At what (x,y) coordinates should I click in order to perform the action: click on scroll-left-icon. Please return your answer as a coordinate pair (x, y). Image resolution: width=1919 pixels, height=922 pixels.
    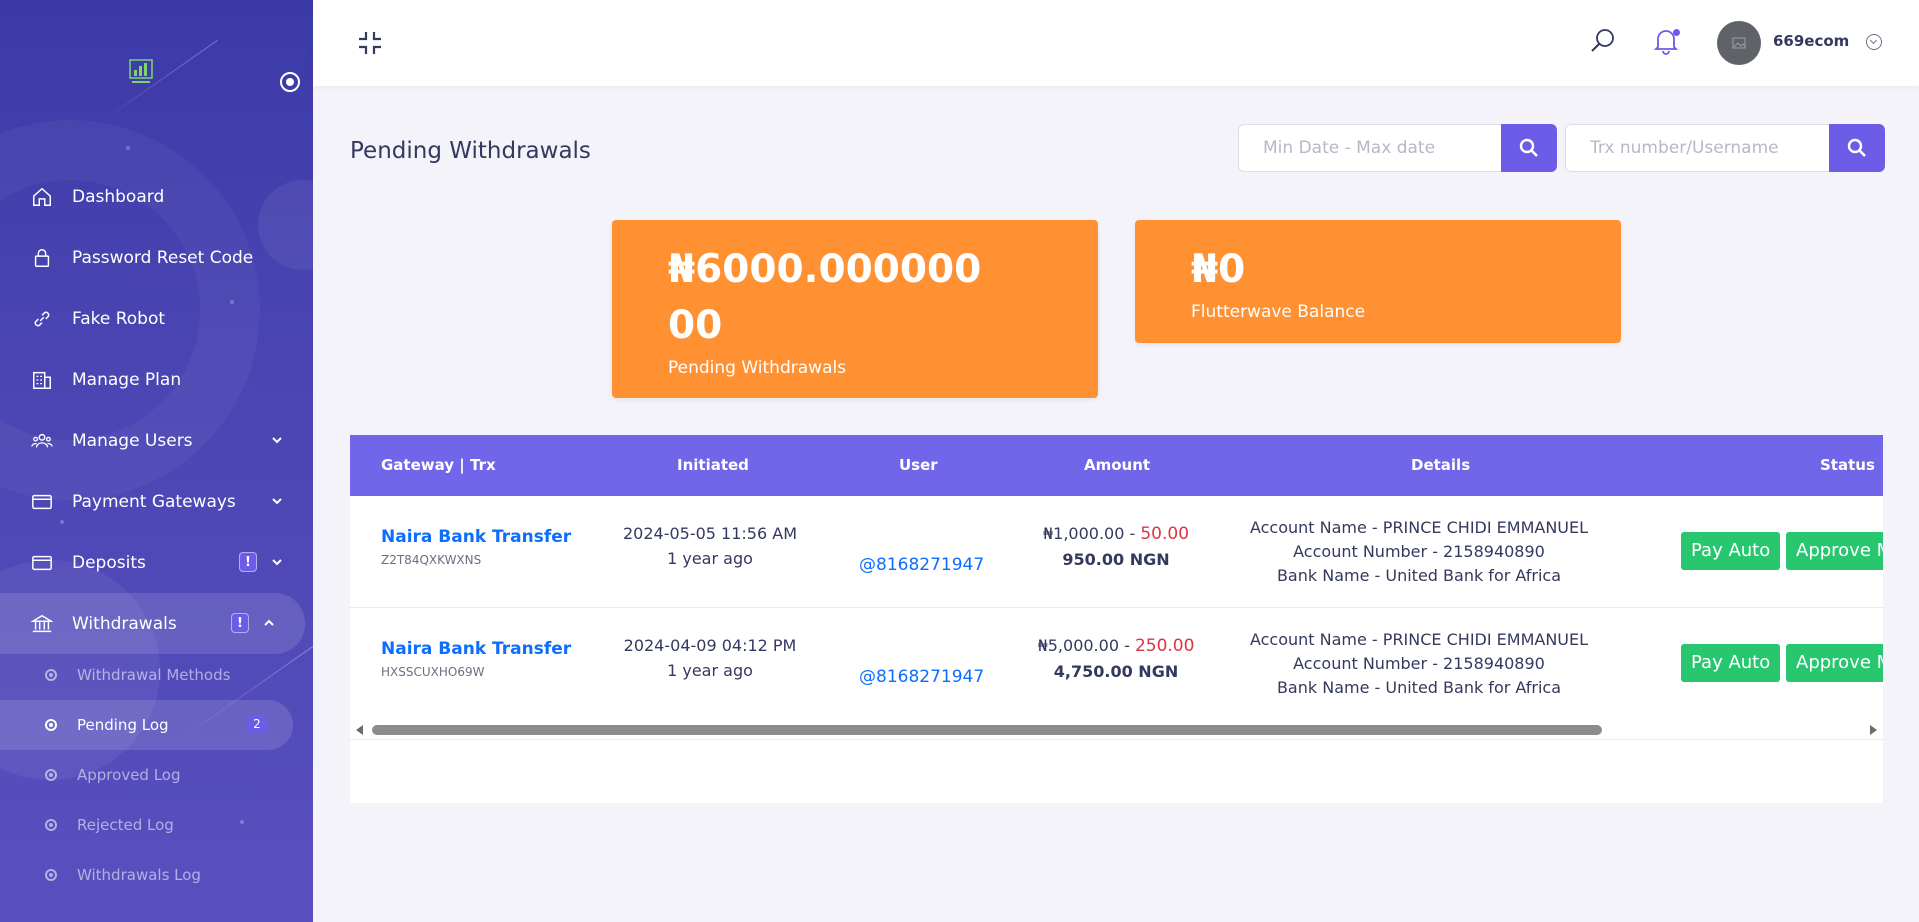
    Looking at the image, I should click on (359, 730).